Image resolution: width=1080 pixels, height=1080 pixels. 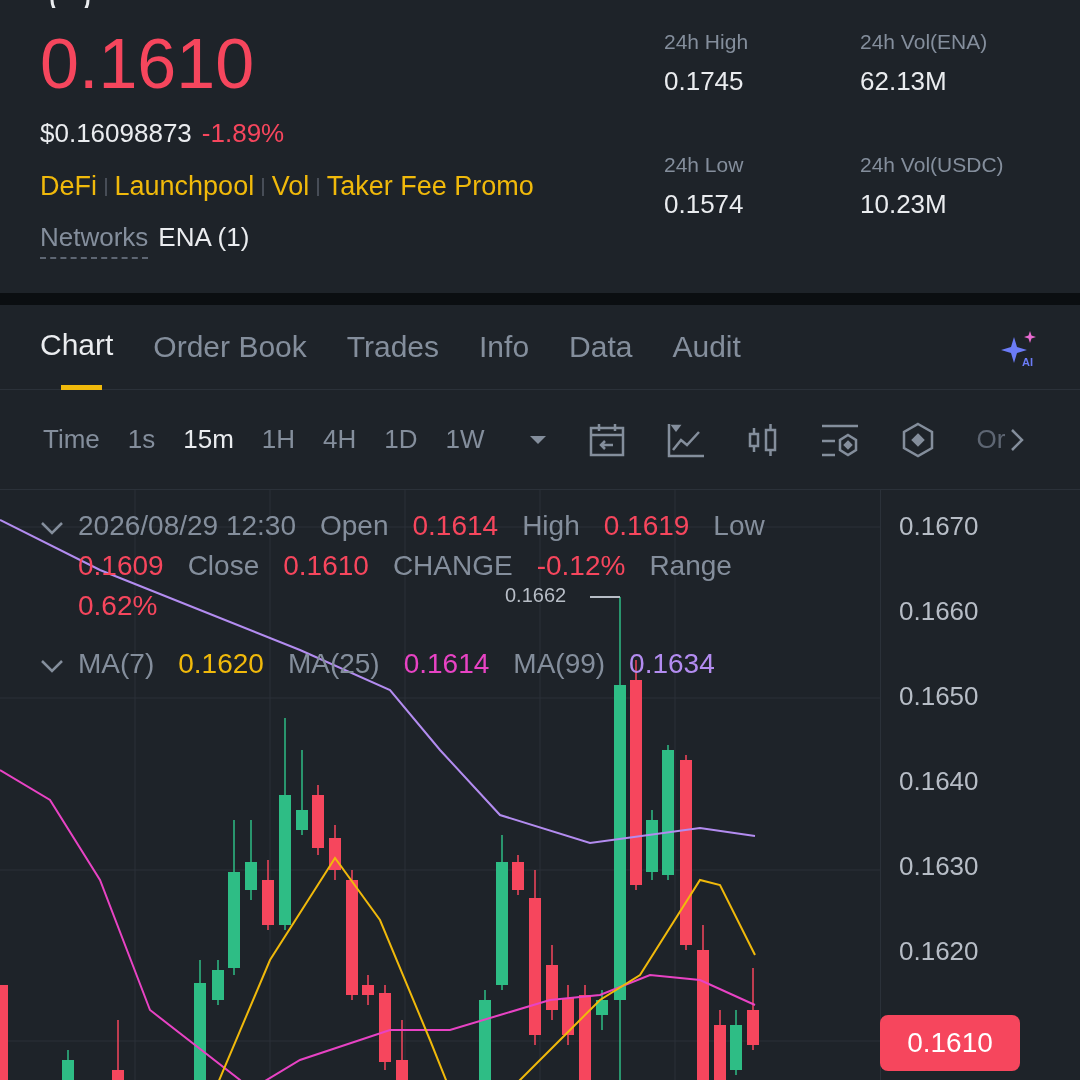 I want to click on coin-icon, so click(x=70, y=4).